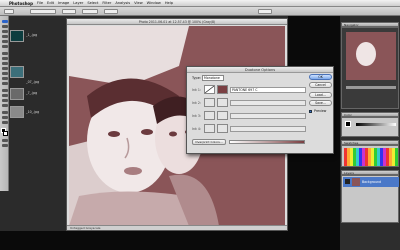 The image size is (400, 250). I want to click on app-menu: Photoshop, so click(21, 3).